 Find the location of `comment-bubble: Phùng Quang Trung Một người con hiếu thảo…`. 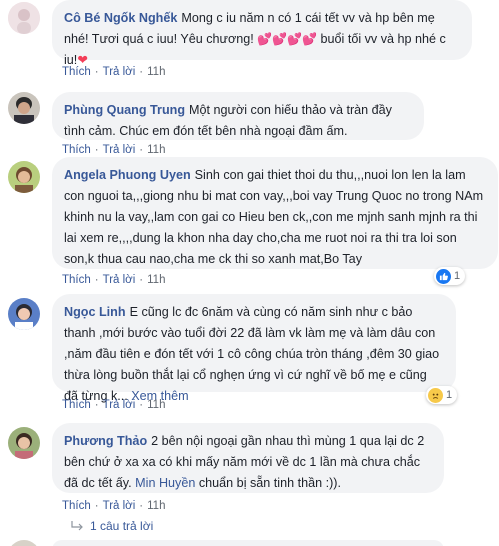

comment-bubble: Phùng Quang Trung Một người con hiếu thảo… is located at coordinates (238, 116).